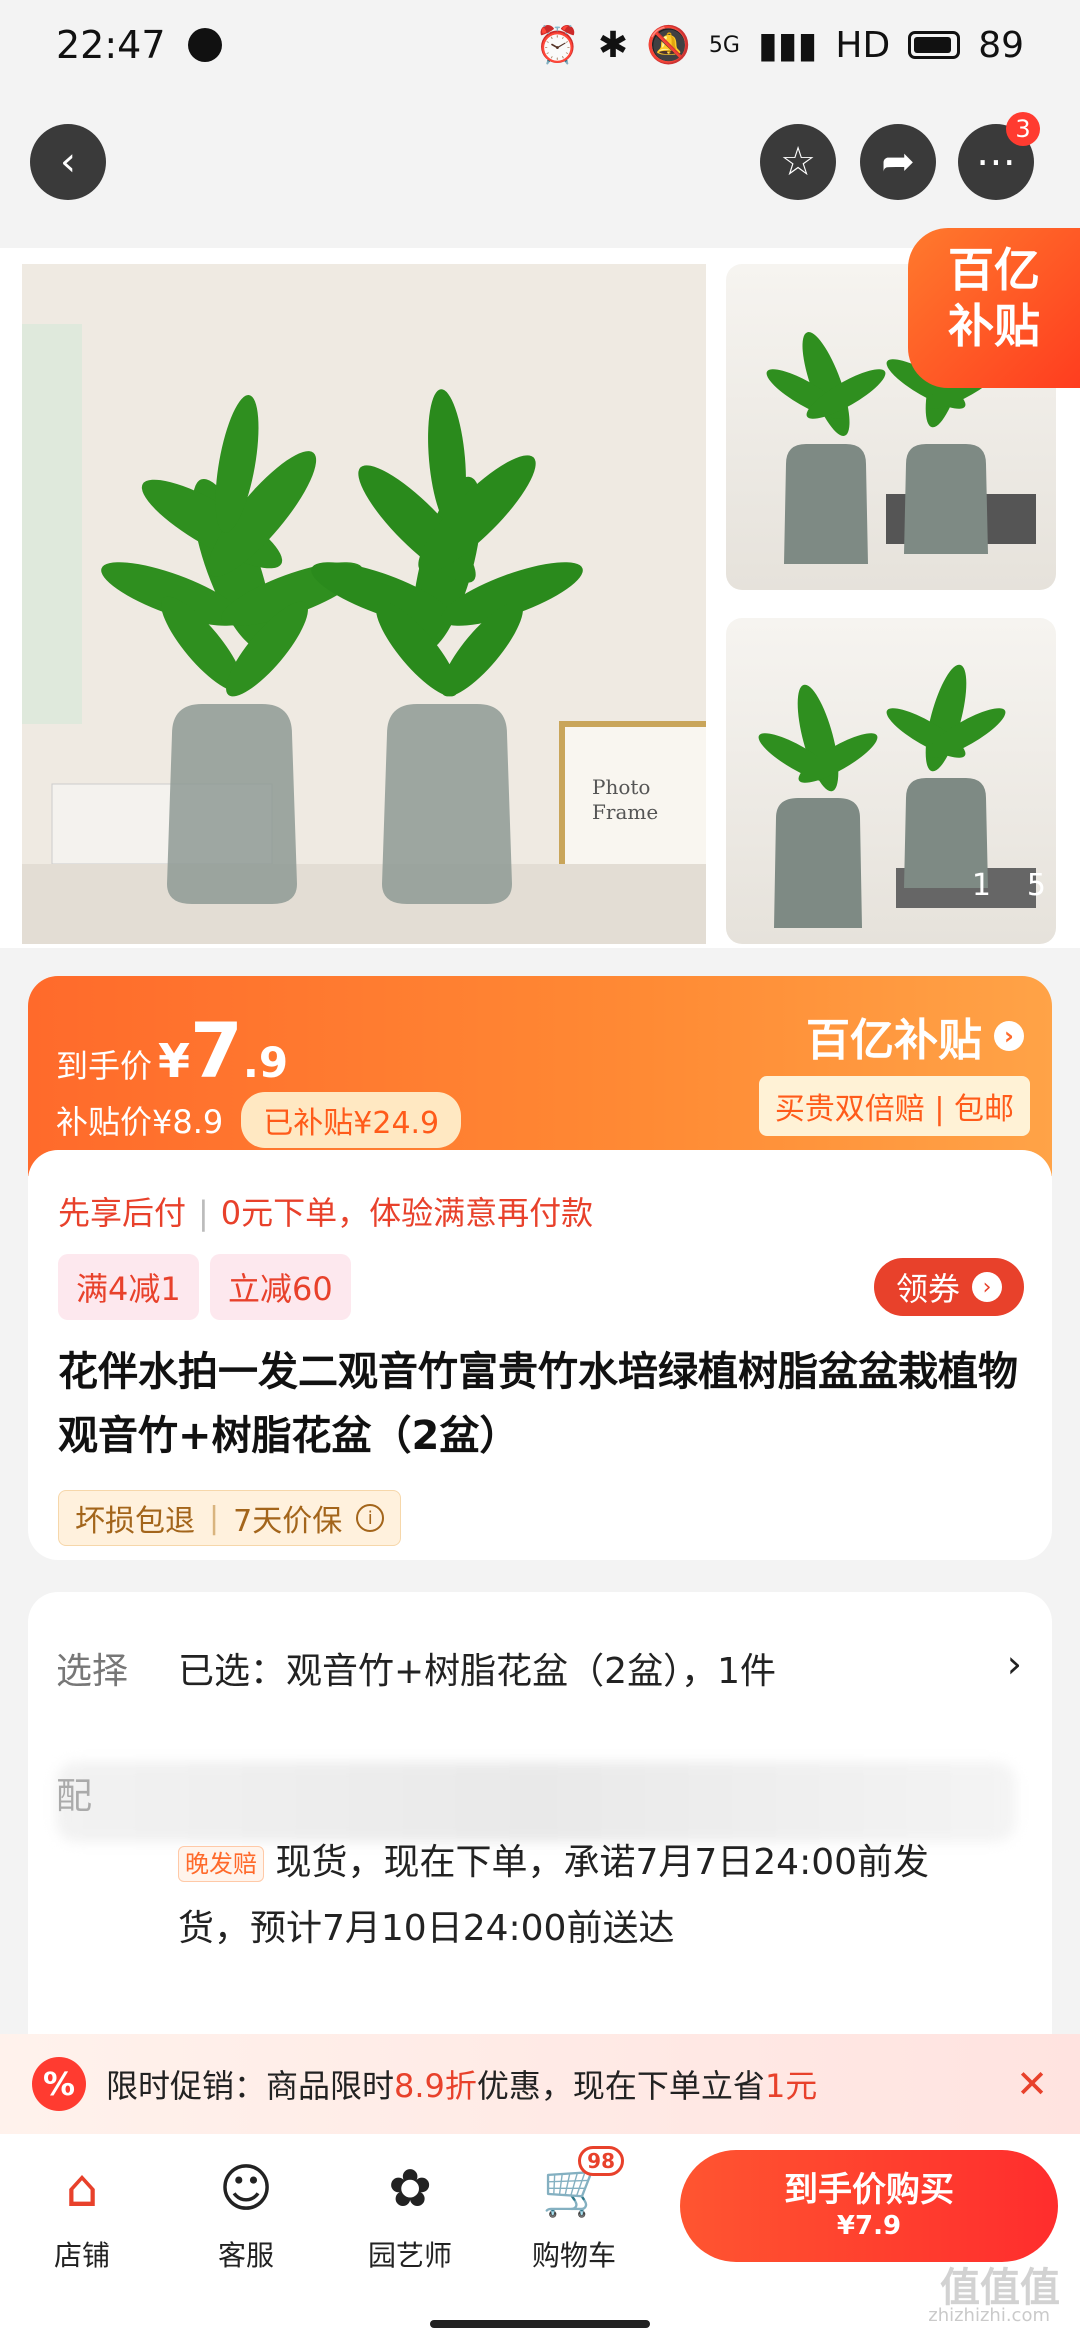 The image size is (1080, 2340). What do you see at coordinates (894, 1040) in the screenshot?
I see `subsidy-program-label: 百亿补贴` at bounding box center [894, 1040].